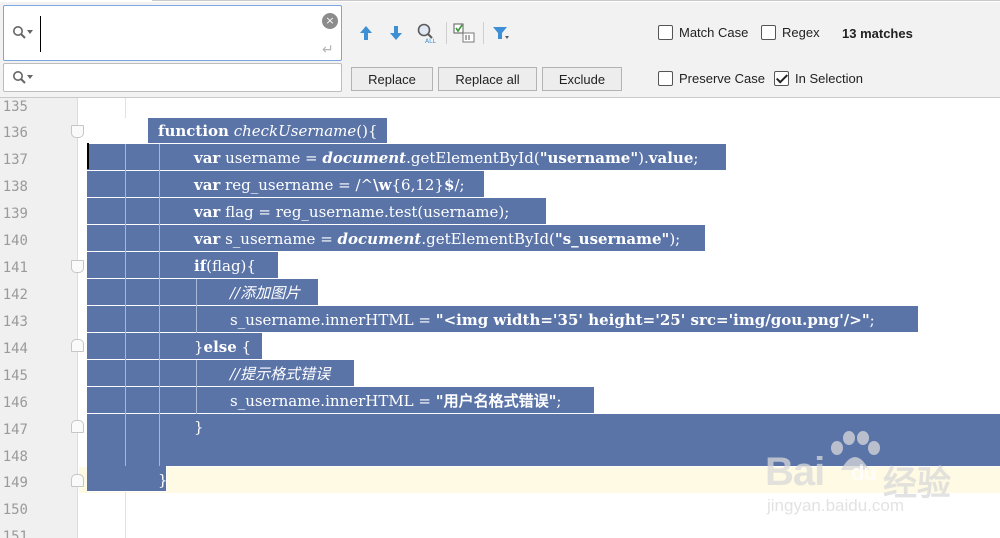 The width and height of the screenshot is (1000, 538). I want to click on in-selection-checkbox, so click(781, 78).